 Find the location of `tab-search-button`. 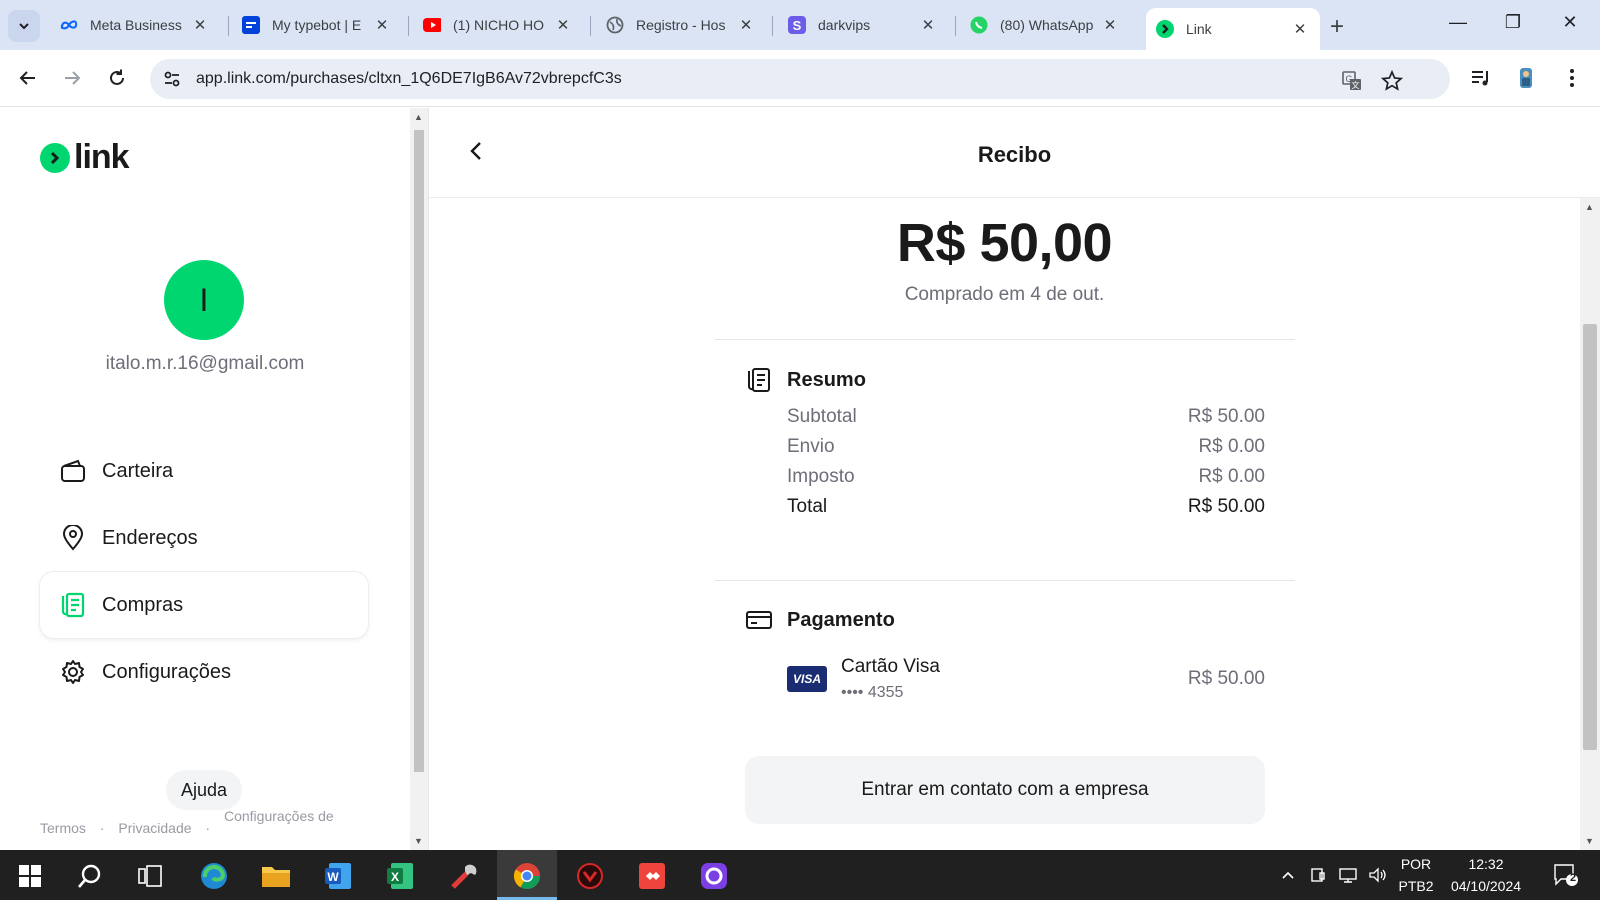

tab-search-button is located at coordinates (24, 26).